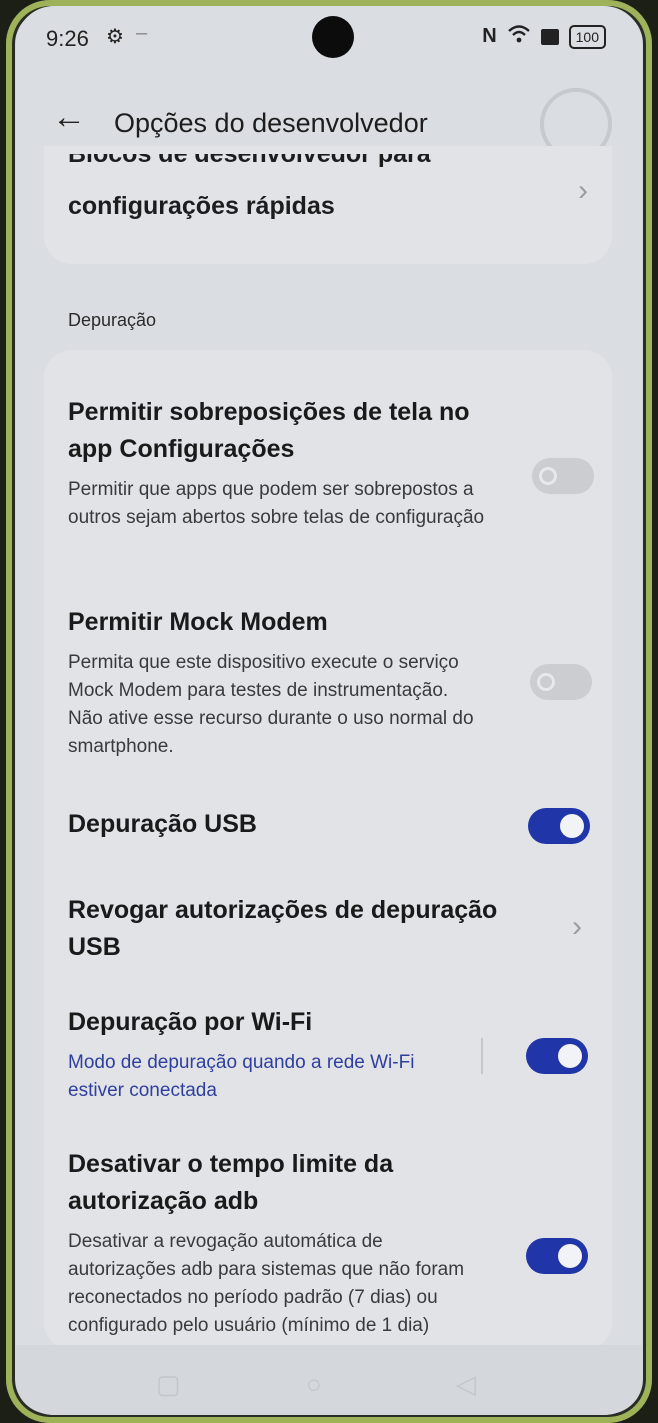 This screenshot has height=1423, width=658. I want to click on wifi-icon, so click(519, 36).